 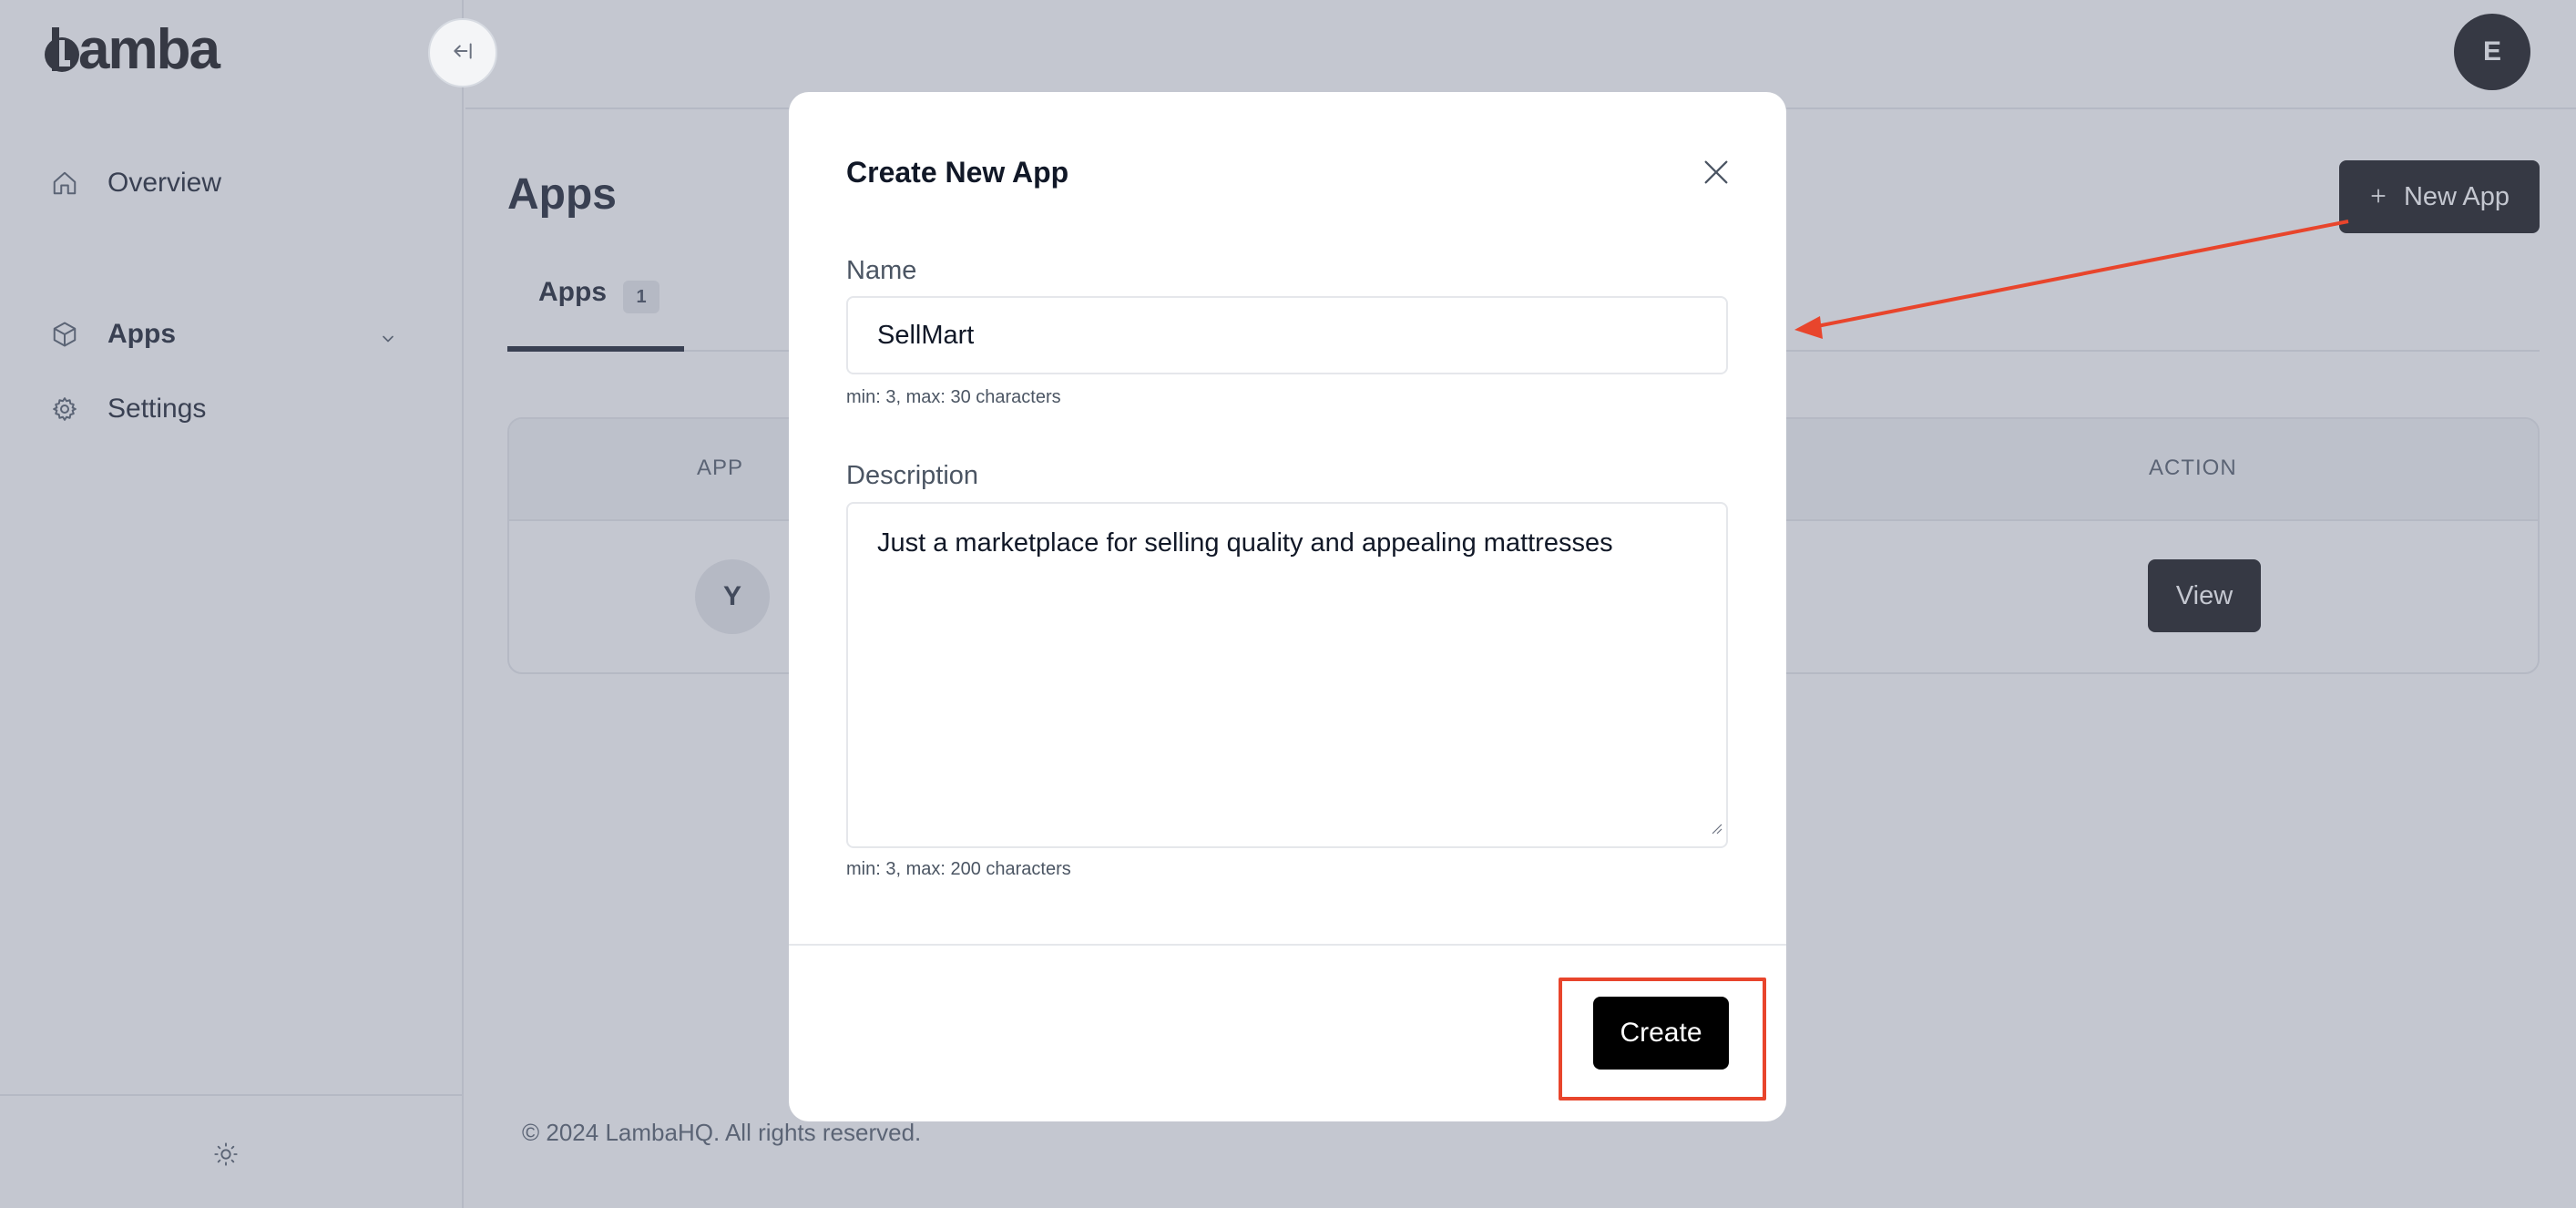 I want to click on modal-divider, so click(x=1287, y=945).